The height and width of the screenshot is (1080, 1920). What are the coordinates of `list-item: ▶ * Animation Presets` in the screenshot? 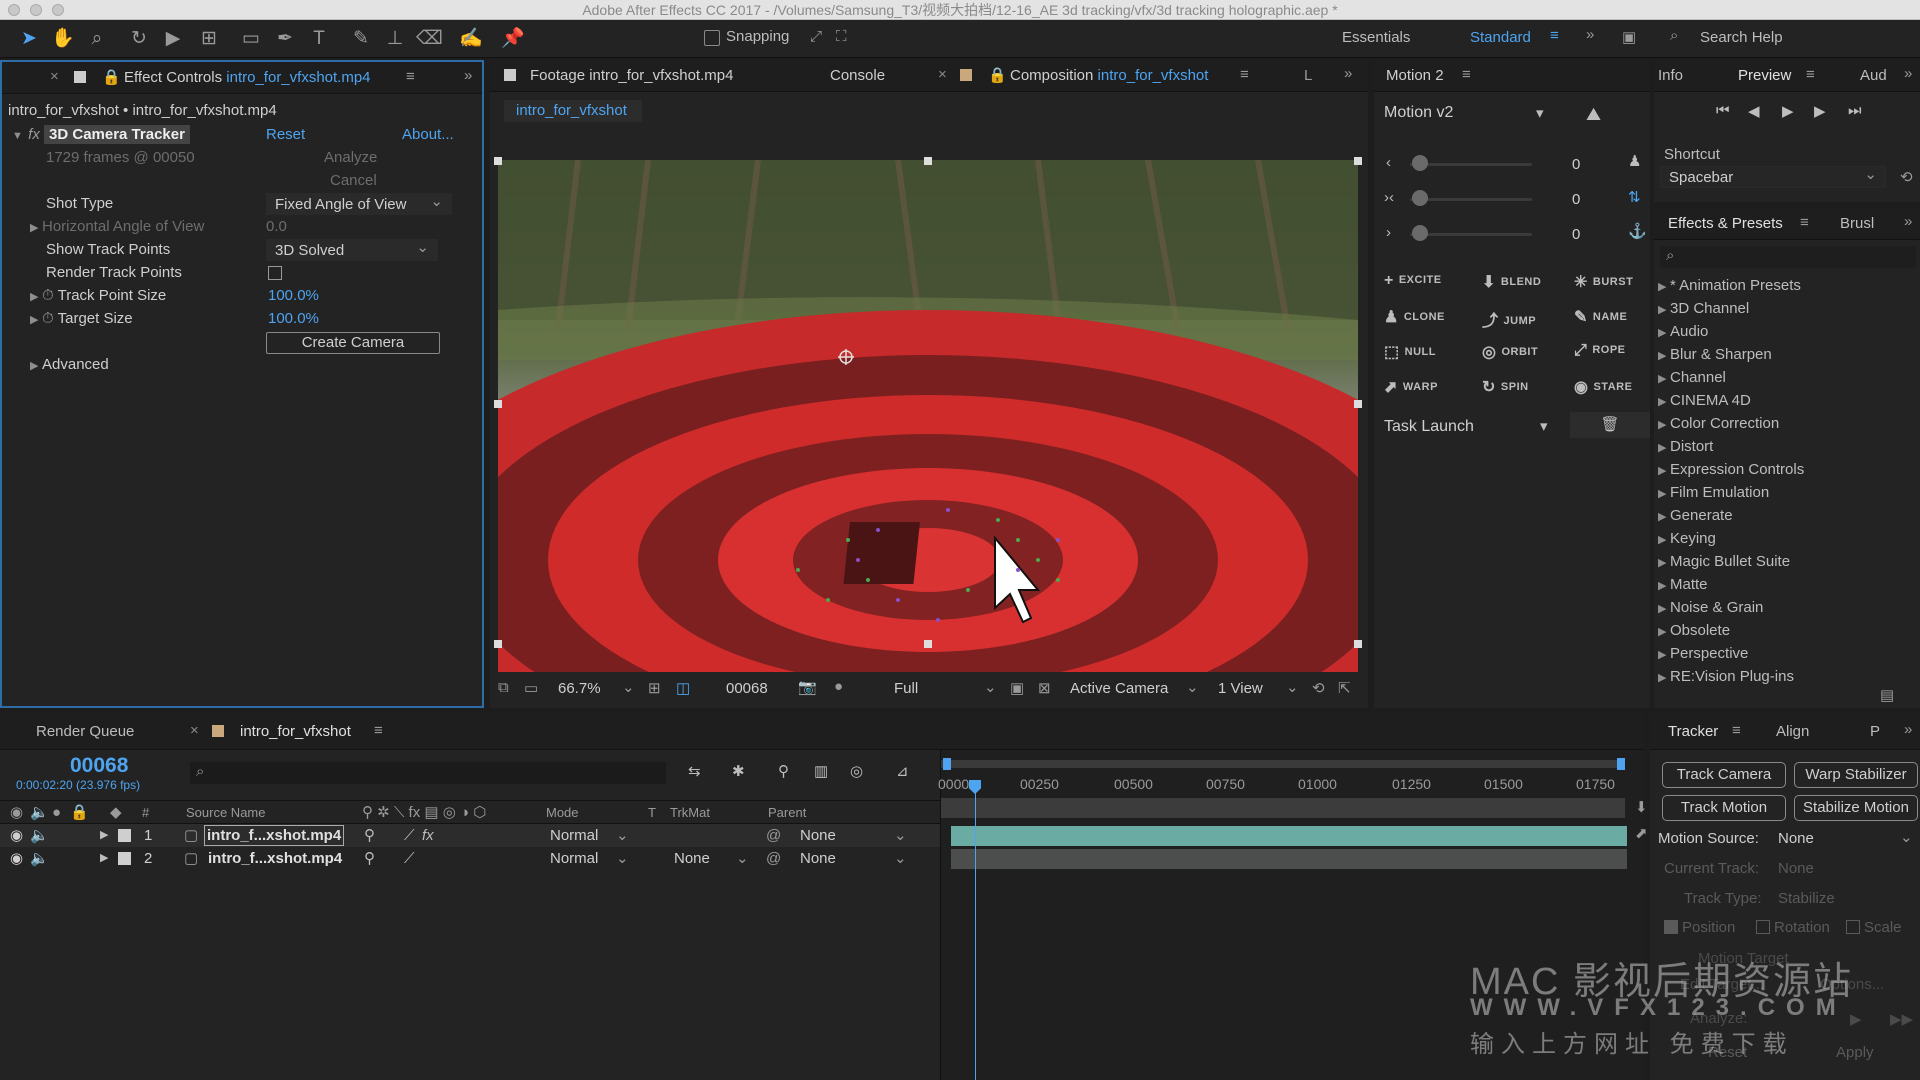 It's located at (1729, 286).